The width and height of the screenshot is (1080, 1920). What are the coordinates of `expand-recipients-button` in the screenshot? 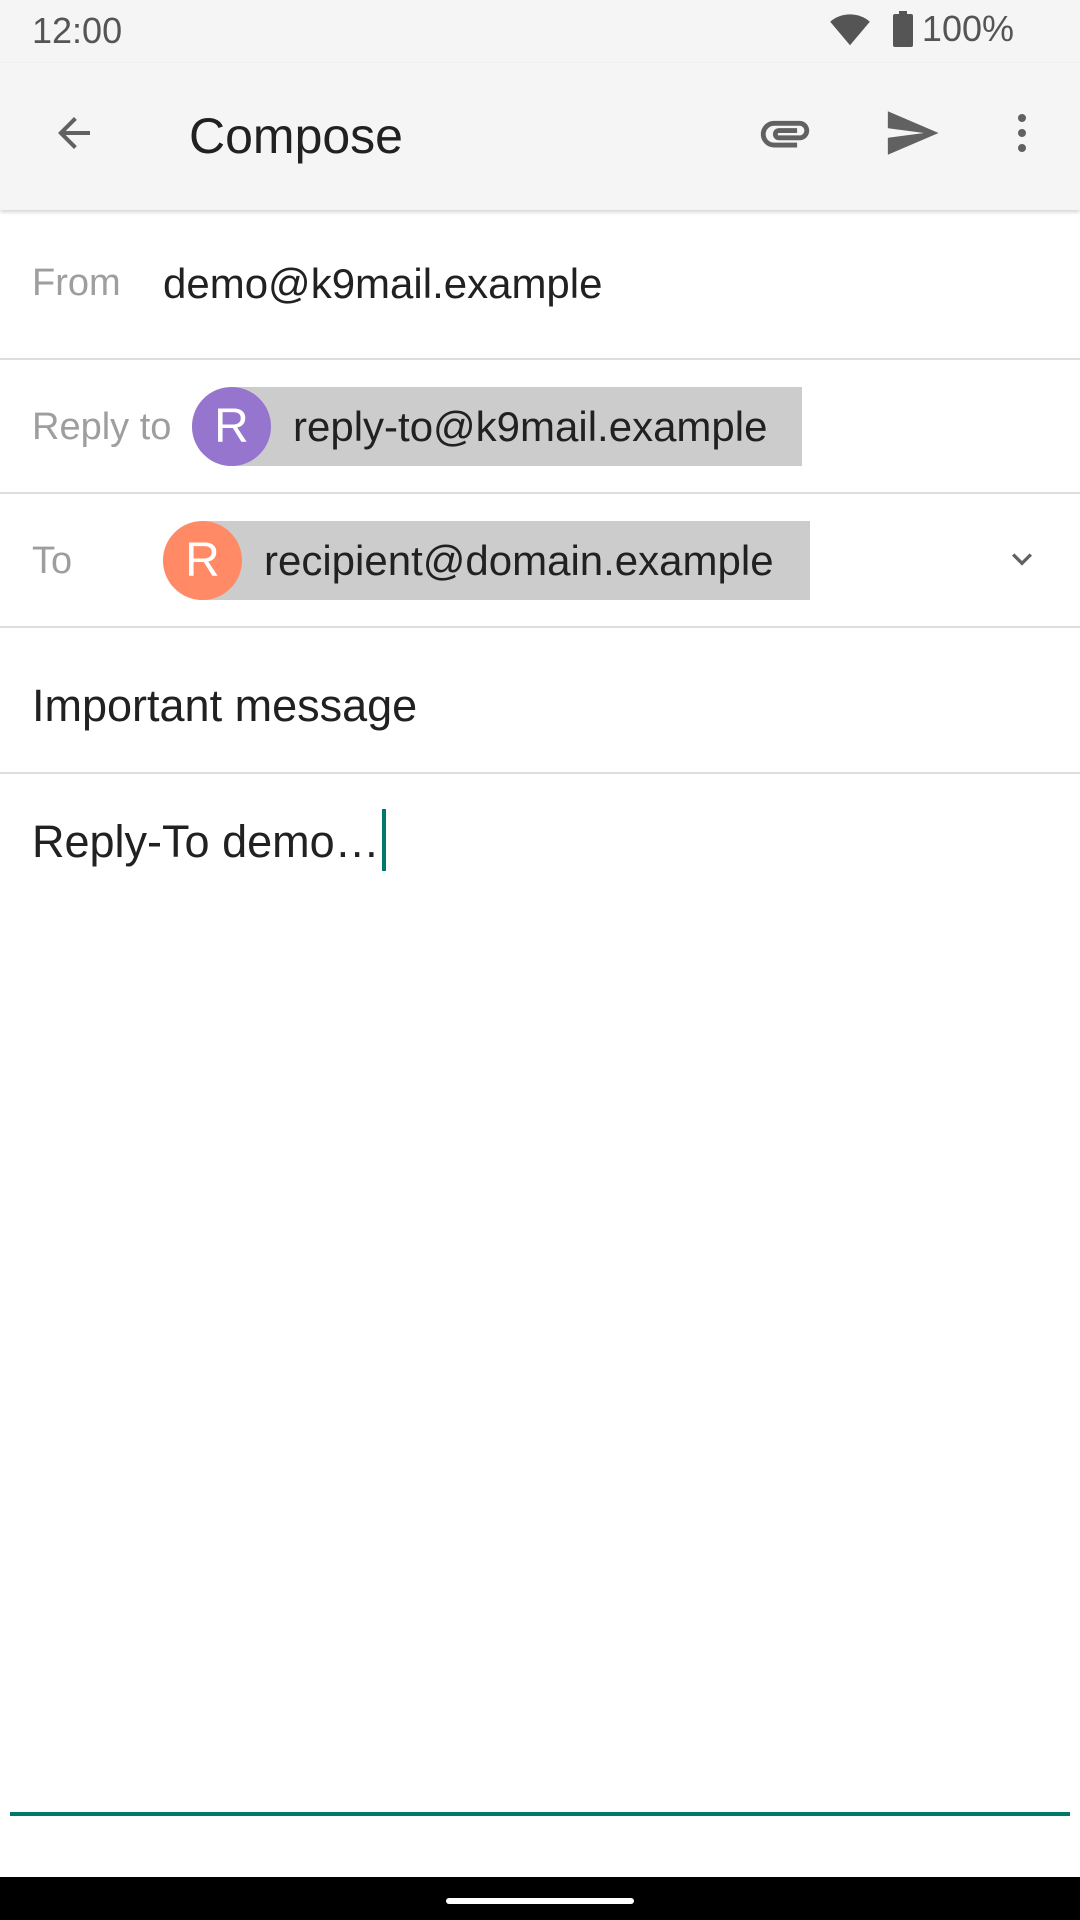 It's located at (1022, 561).